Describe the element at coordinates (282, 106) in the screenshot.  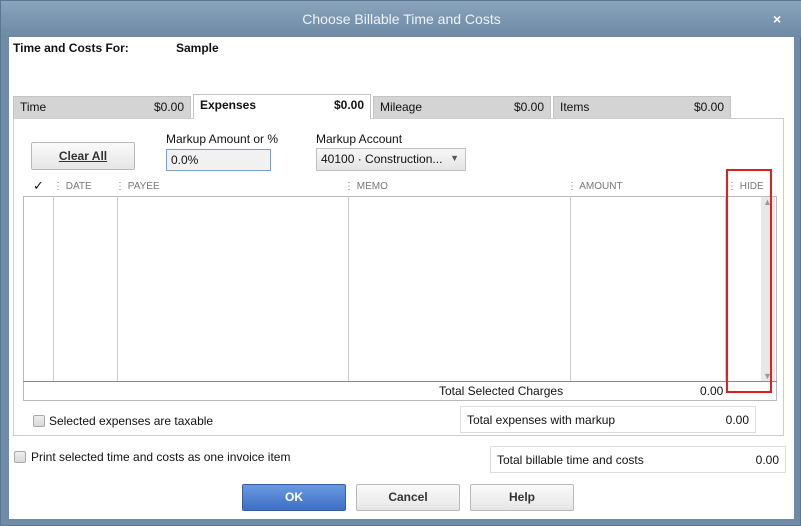
I see `tab-expenses: Expenses $0.00` at that location.